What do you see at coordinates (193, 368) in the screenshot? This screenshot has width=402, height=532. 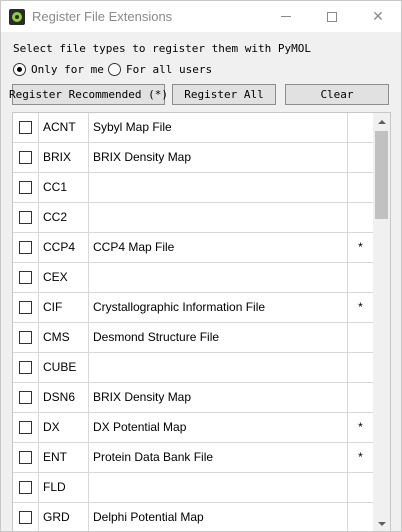 I see `list-row: CUBE` at bounding box center [193, 368].